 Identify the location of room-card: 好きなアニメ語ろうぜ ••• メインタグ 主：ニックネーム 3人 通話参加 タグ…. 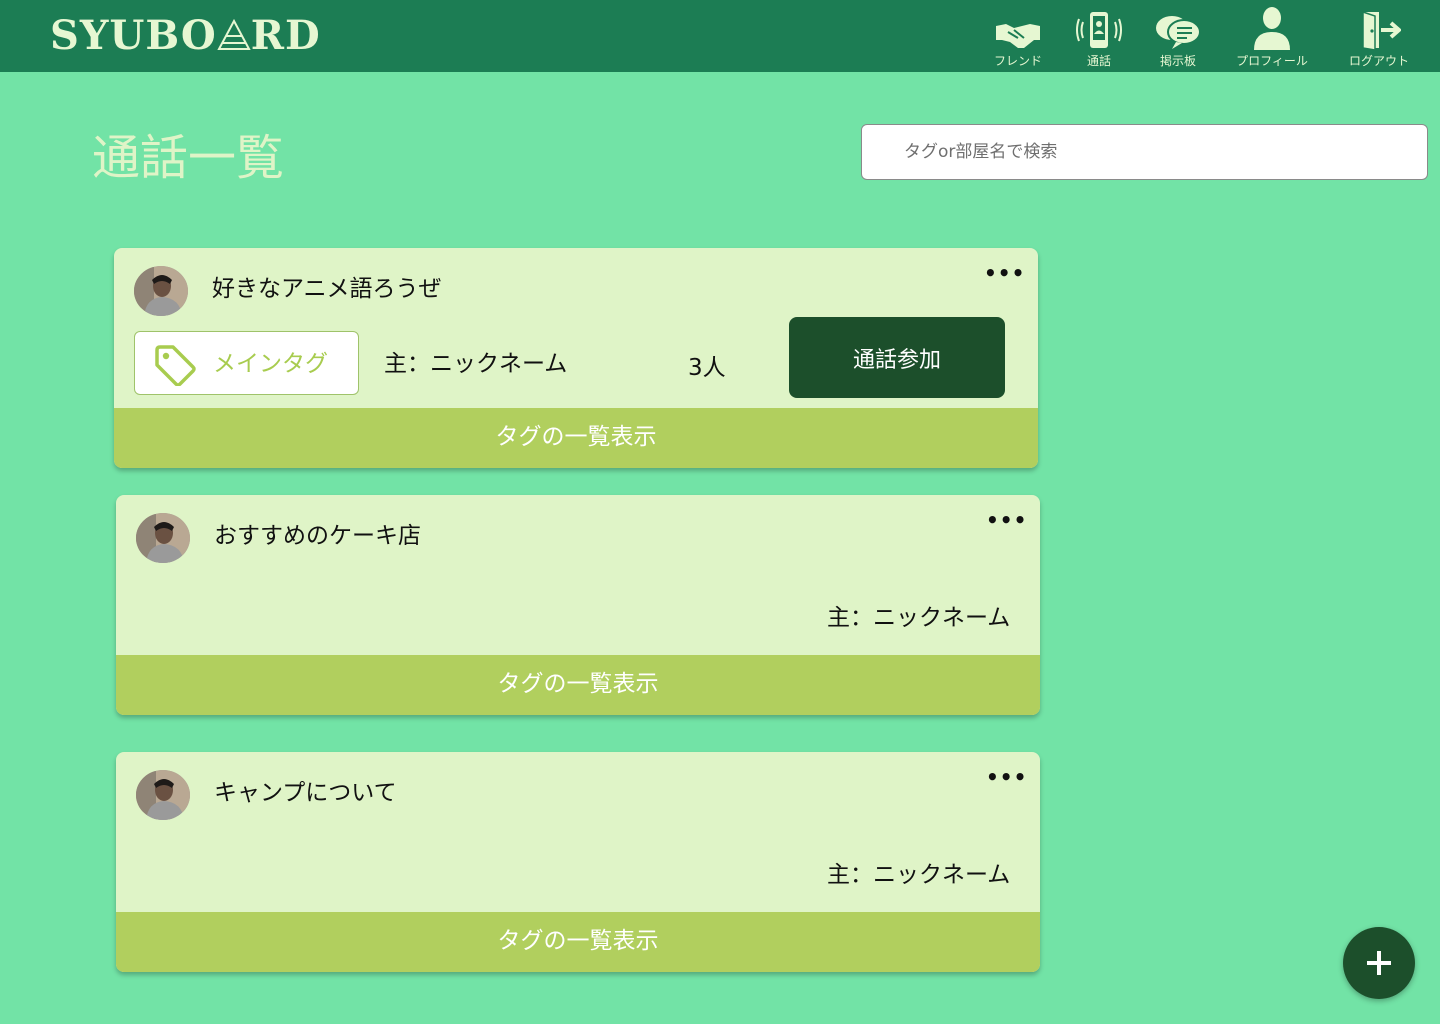
(576, 358).